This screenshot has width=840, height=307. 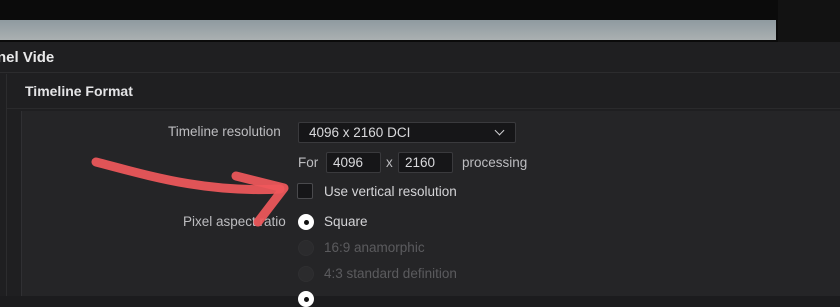 What do you see at coordinates (306, 248) in the screenshot?
I see `radio-16-9-anamorphic` at bounding box center [306, 248].